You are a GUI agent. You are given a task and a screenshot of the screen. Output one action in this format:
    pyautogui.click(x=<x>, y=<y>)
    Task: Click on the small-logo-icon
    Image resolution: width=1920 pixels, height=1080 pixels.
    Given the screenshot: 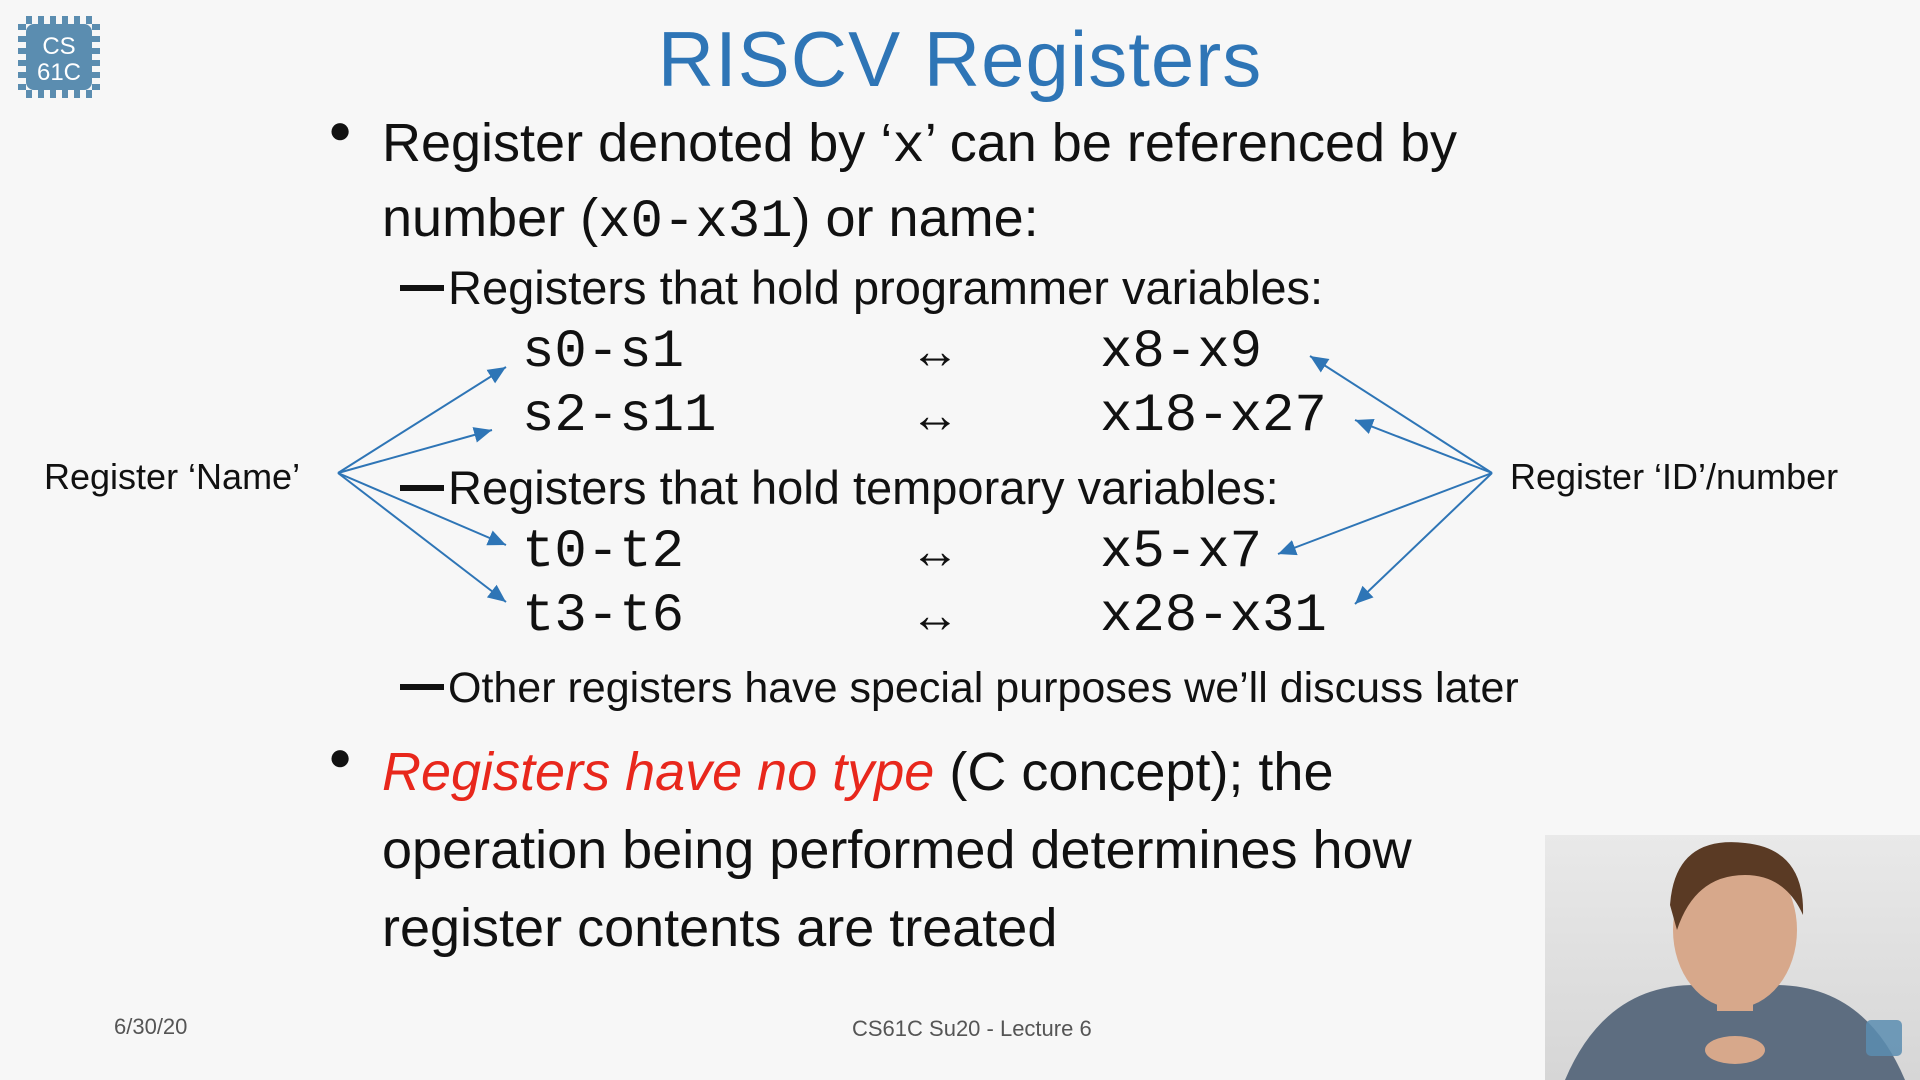 What is the action you would take?
    pyautogui.click(x=1884, y=1038)
    